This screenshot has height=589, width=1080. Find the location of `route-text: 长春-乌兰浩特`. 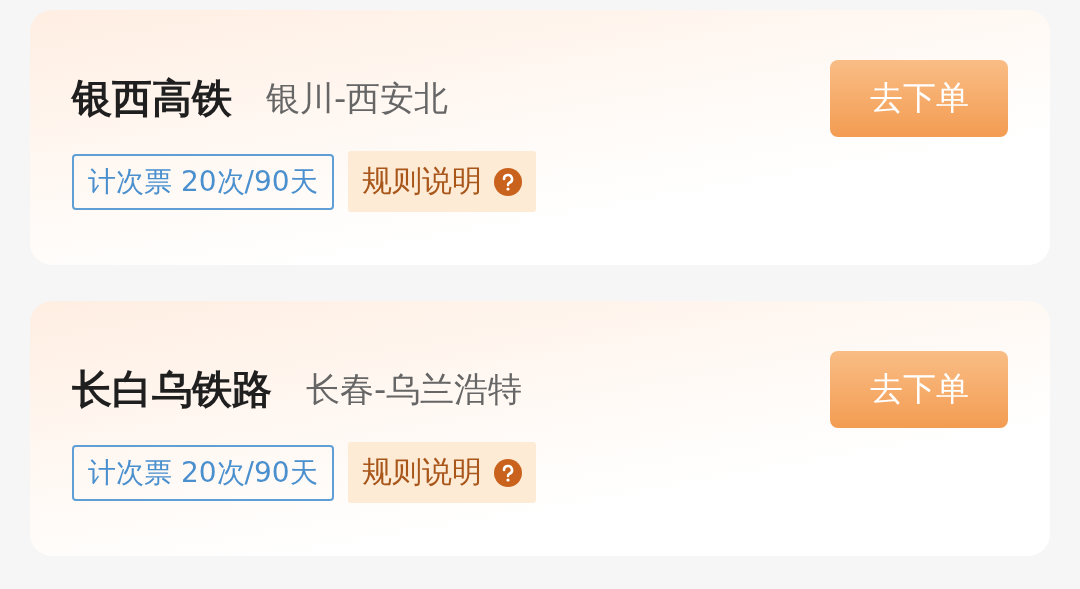

route-text: 长春-乌兰浩特 is located at coordinates (414, 389).